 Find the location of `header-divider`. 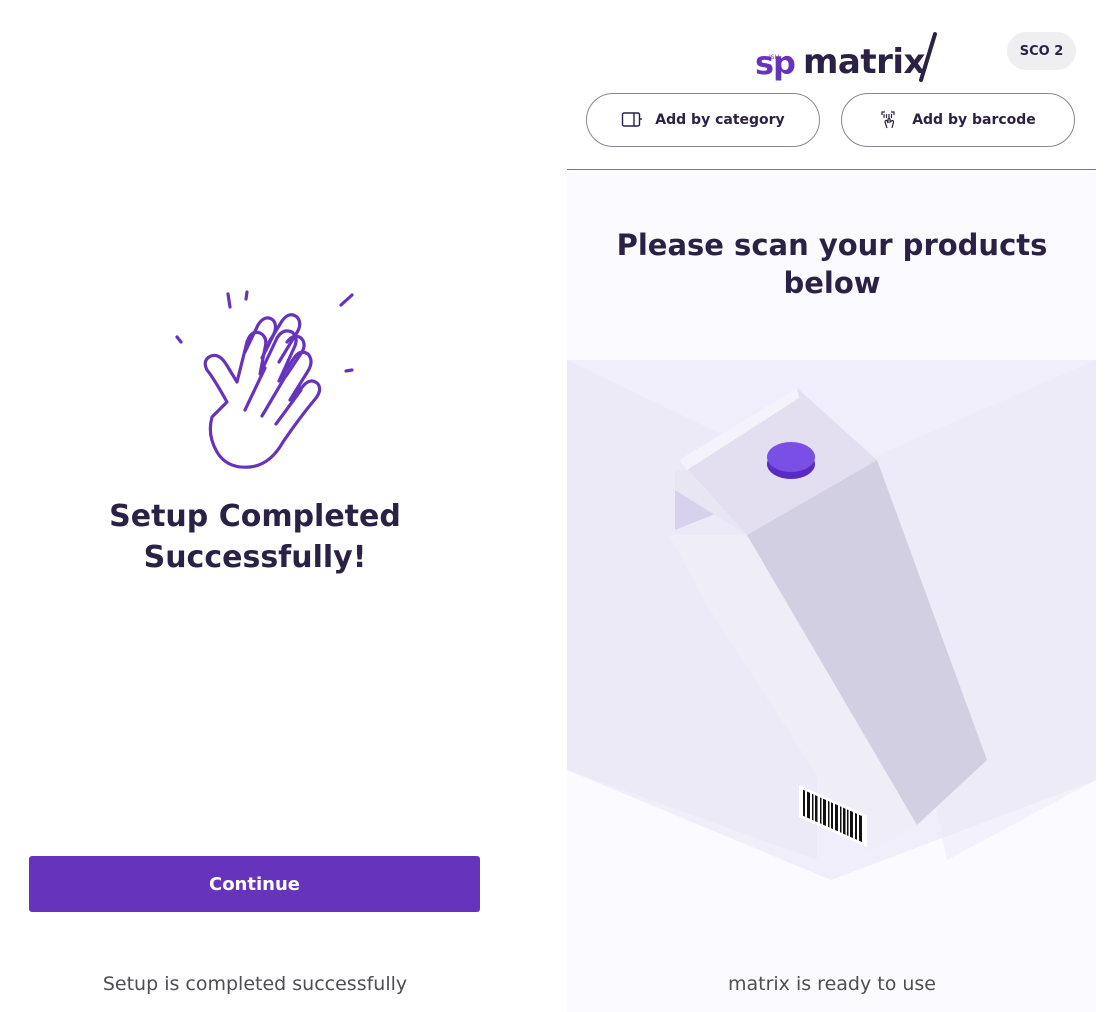

header-divider is located at coordinates (831, 169).